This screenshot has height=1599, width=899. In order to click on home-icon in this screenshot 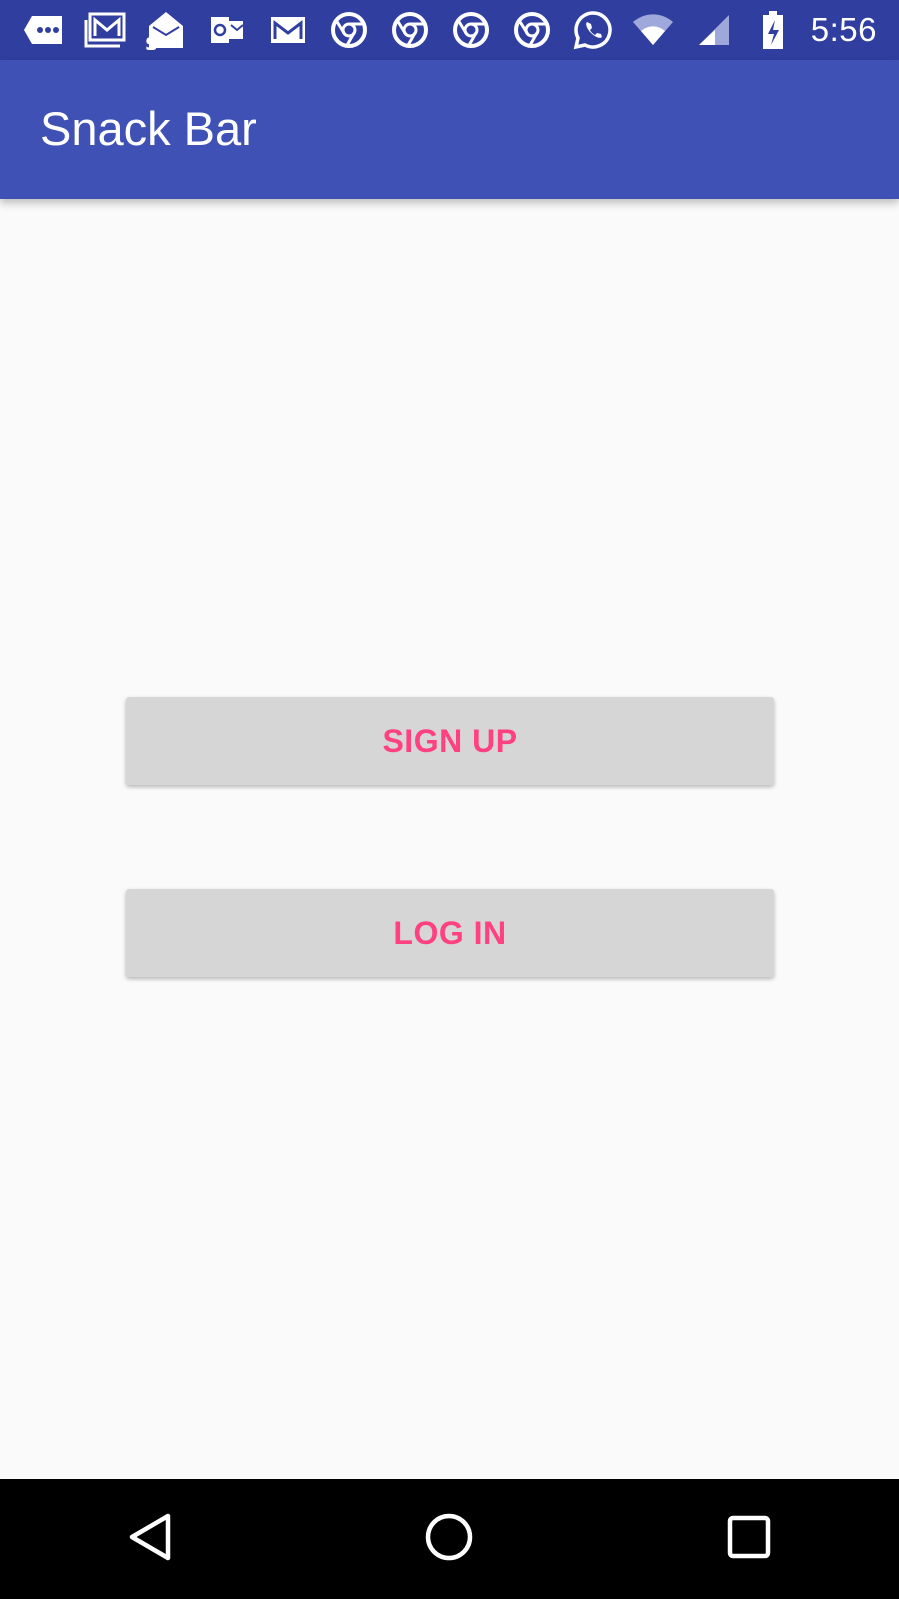, I will do `click(449, 1539)`.